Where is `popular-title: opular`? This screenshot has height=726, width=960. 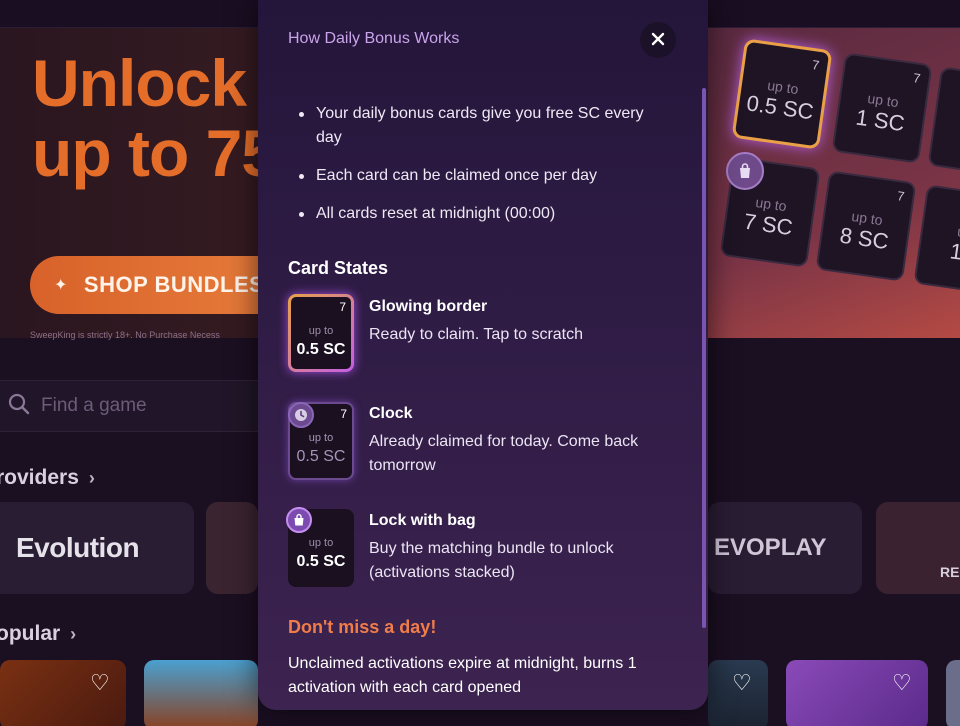
popular-title: opular is located at coordinates (30, 633).